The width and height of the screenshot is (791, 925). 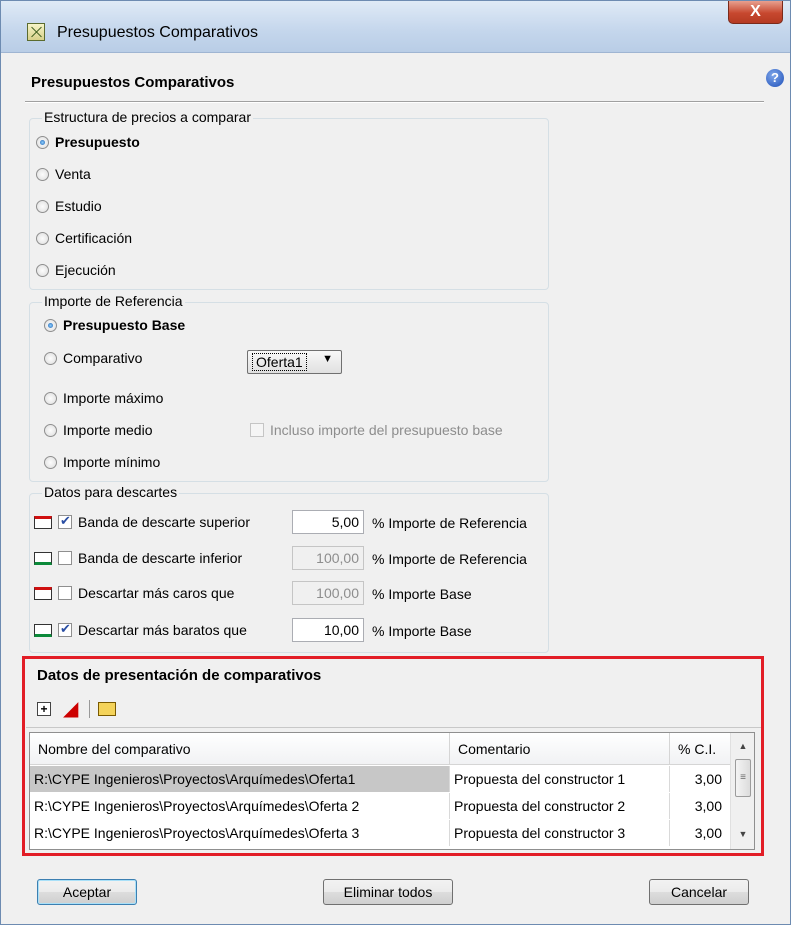 What do you see at coordinates (394, 102) in the screenshot?
I see `header-divider` at bounding box center [394, 102].